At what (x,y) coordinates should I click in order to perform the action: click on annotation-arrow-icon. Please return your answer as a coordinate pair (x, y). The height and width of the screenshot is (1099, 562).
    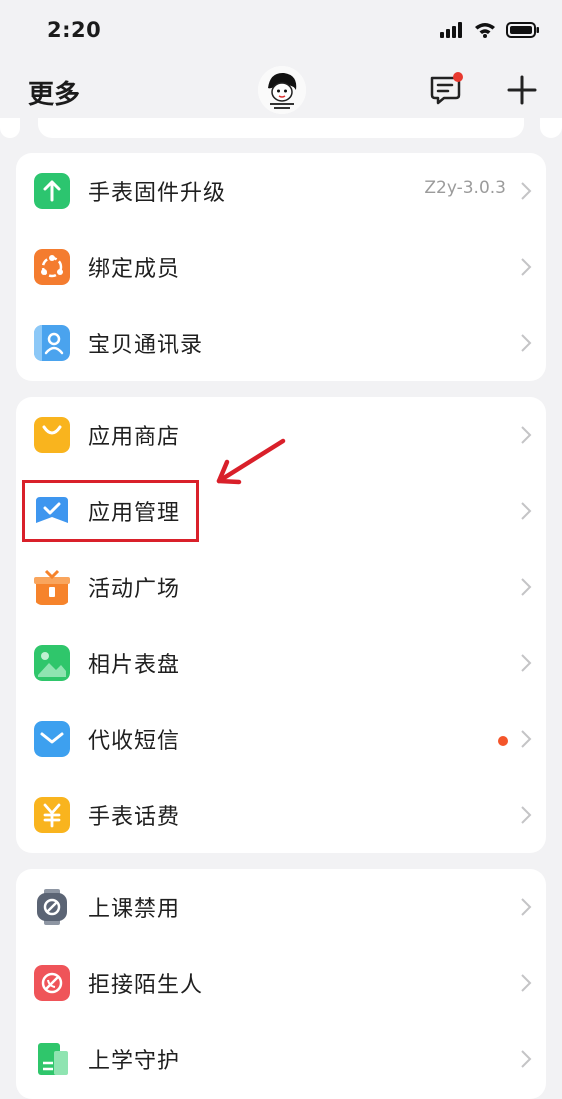
    Looking at the image, I should click on (251, 461).